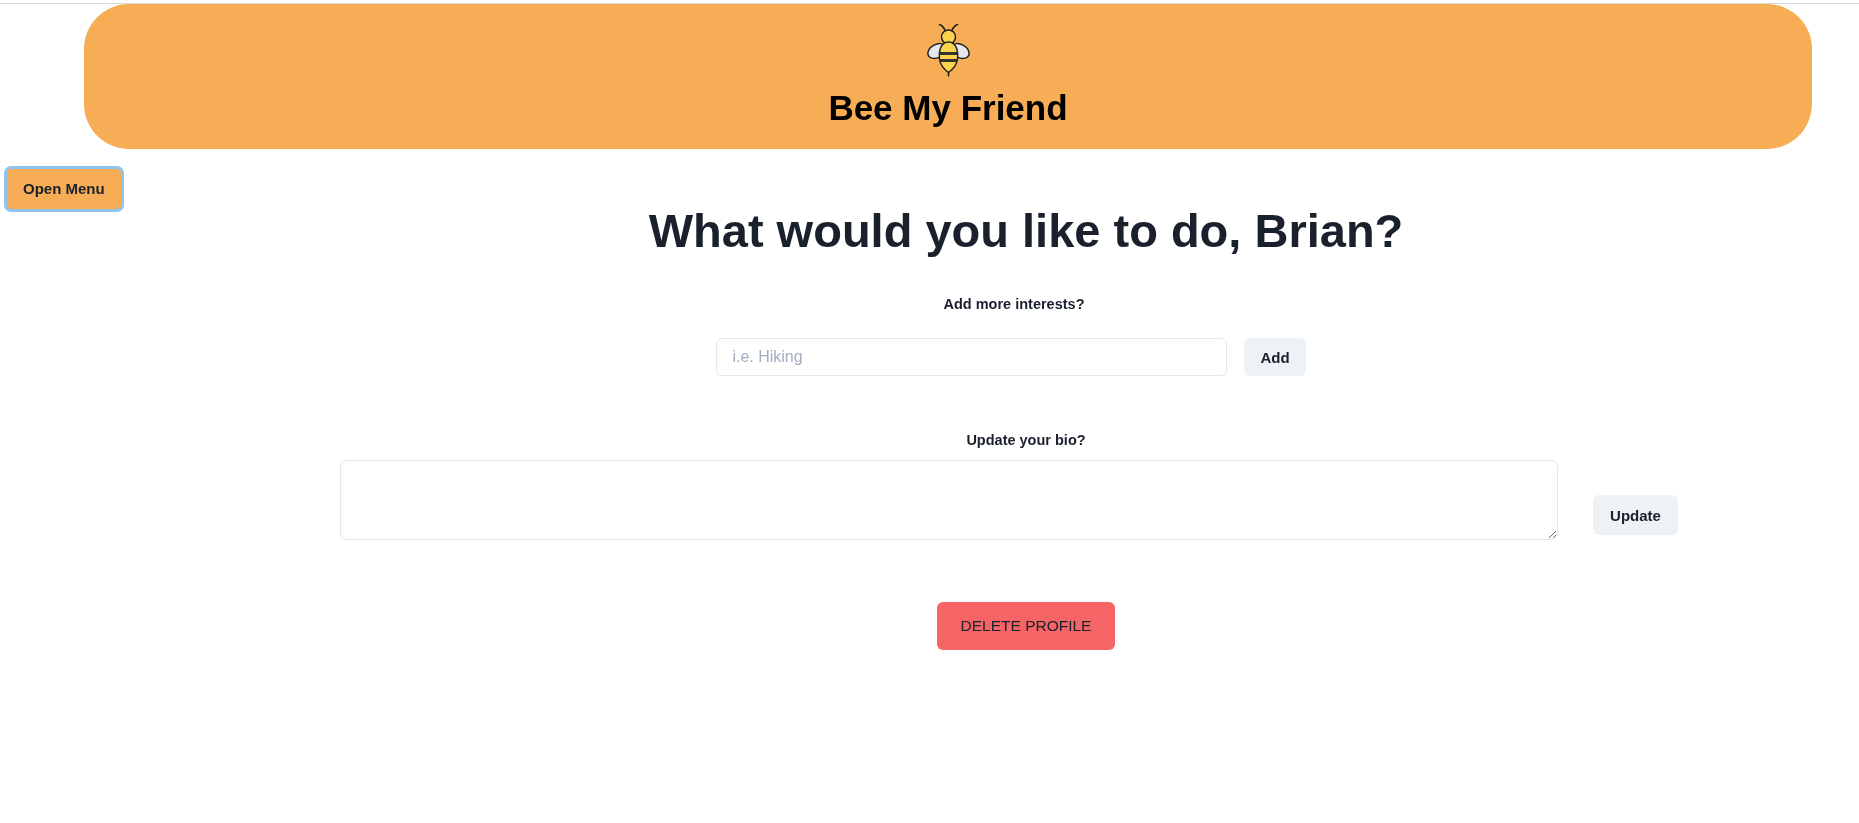 This screenshot has width=1859, height=823. What do you see at coordinates (1275, 357) in the screenshot?
I see `add-button: Add` at bounding box center [1275, 357].